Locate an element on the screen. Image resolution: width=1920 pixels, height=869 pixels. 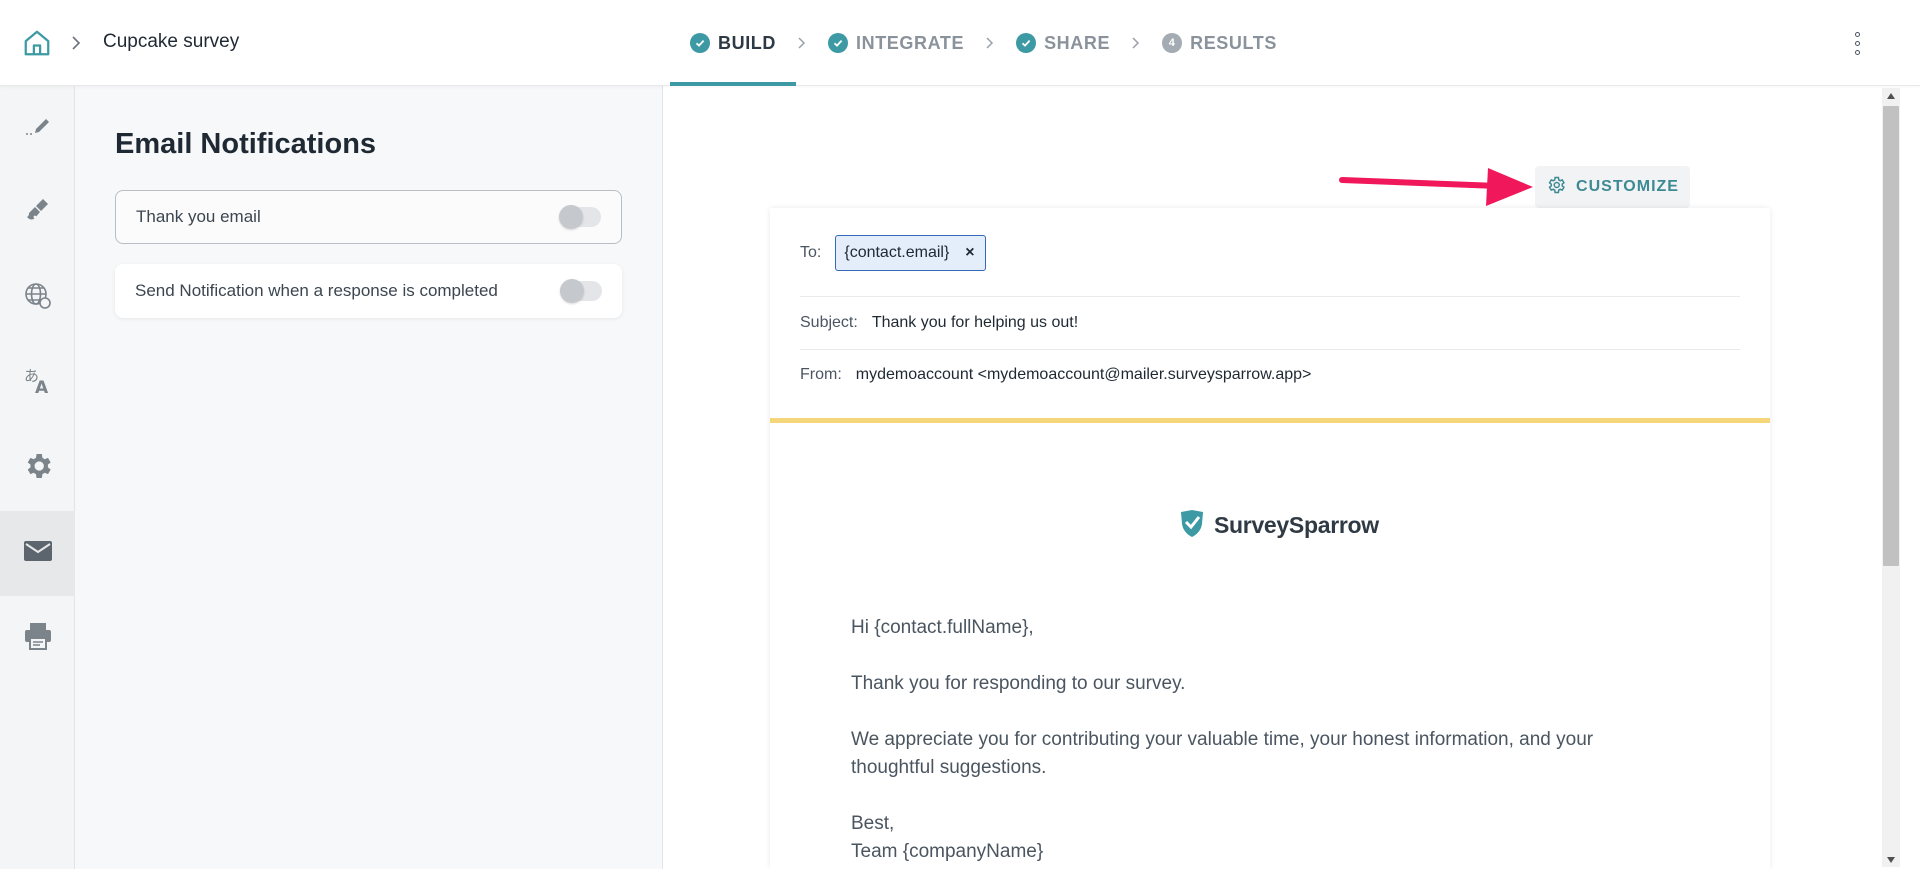
panel-title: Email Notifications is located at coordinates (246, 144).